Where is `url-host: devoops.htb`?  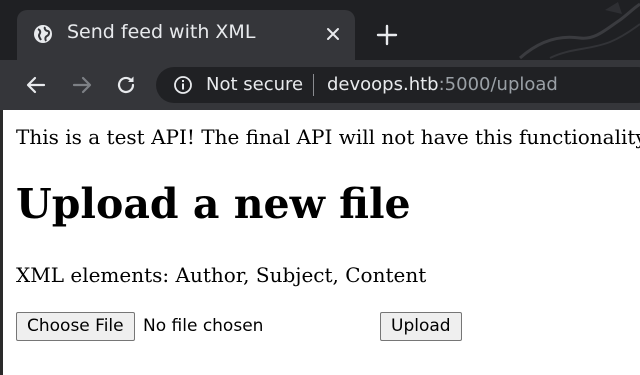 url-host: devoops.htb is located at coordinates (383, 84).